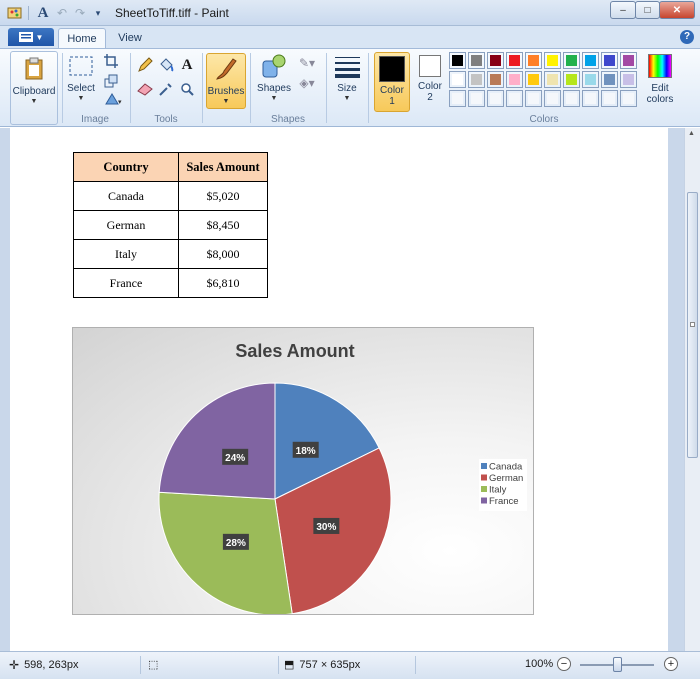  I want to click on paint-menu-button: ▼, so click(31, 37).